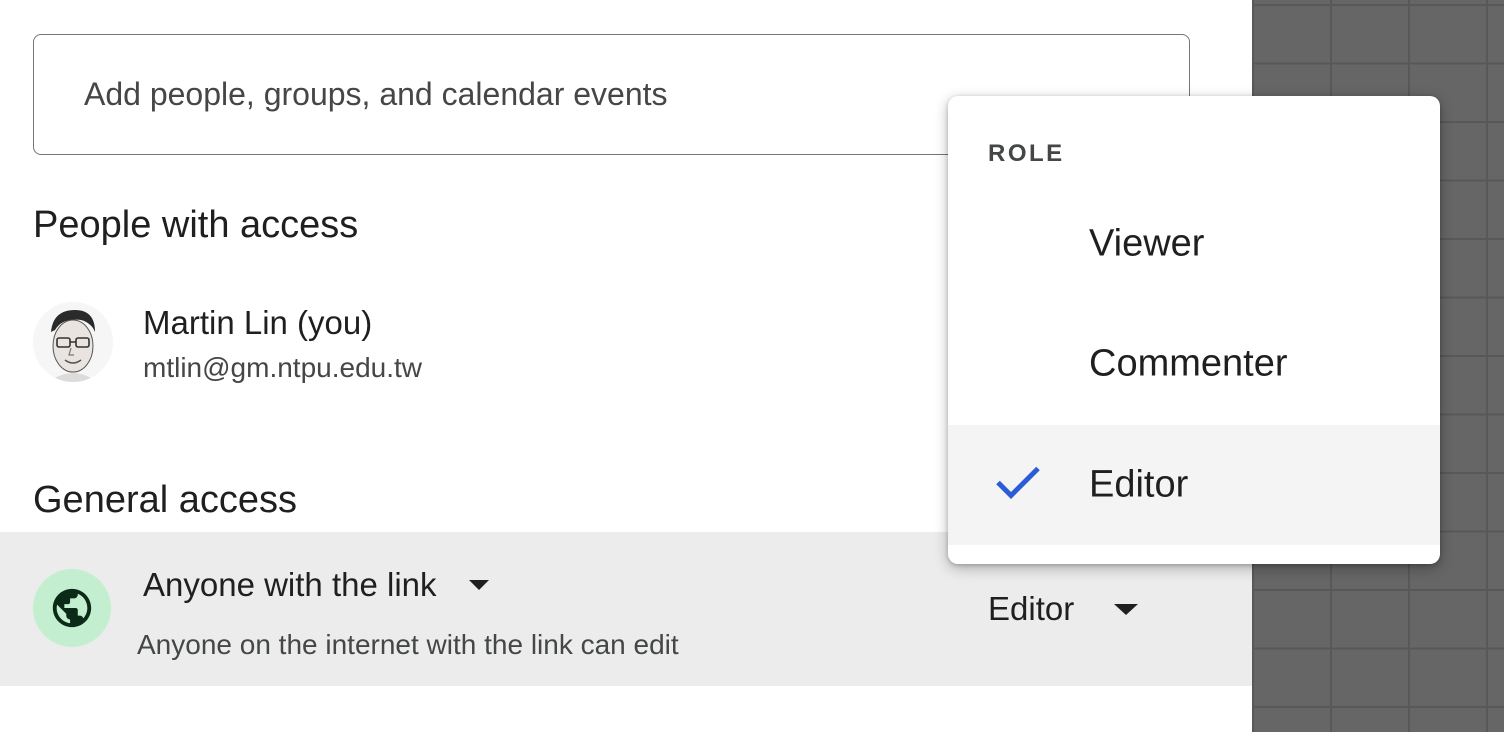 The height and width of the screenshot is (732, 1504). What do you see at coordinates (282, 367) in the screenshot?
I see `person-email: mtlin@gm.ntpu.edu.tw` at bounding box center [282, 367].